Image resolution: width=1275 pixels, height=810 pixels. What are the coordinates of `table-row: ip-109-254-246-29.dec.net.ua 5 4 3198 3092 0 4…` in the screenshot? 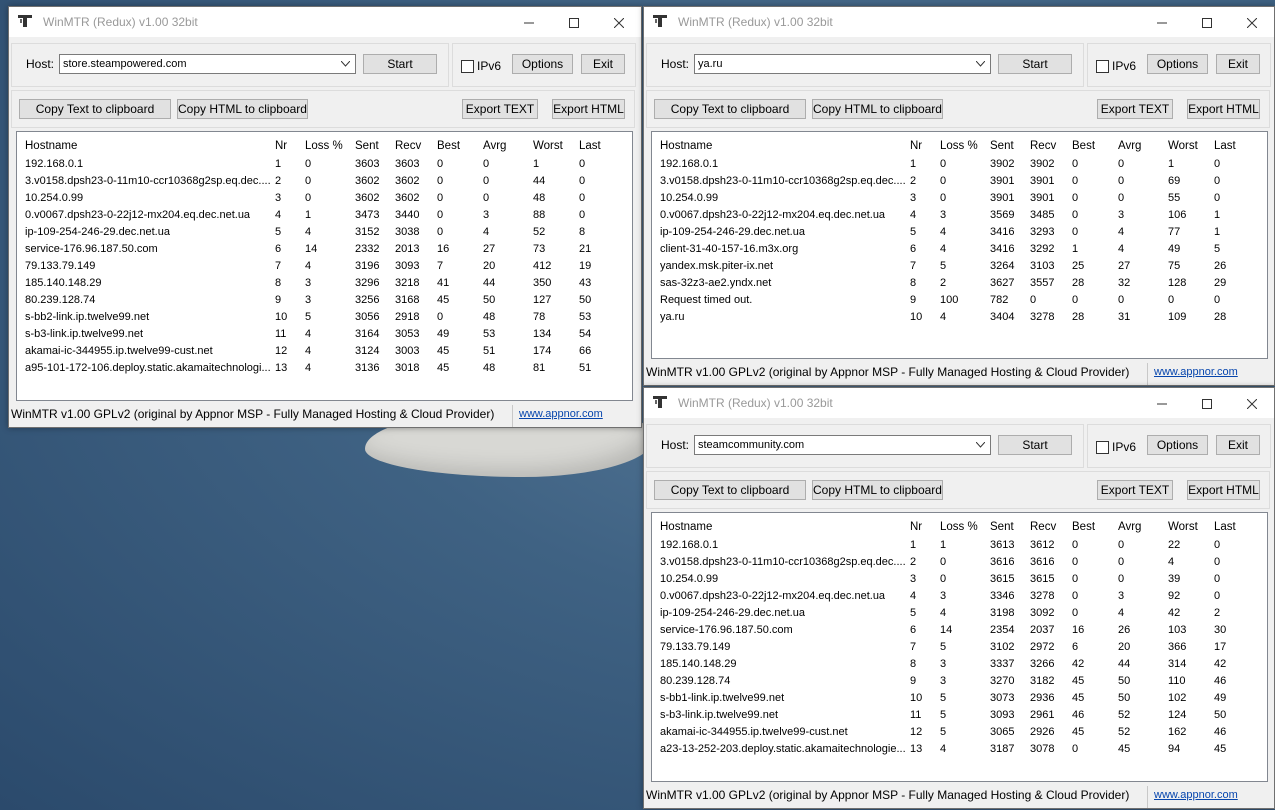 It's located at (955, 612).